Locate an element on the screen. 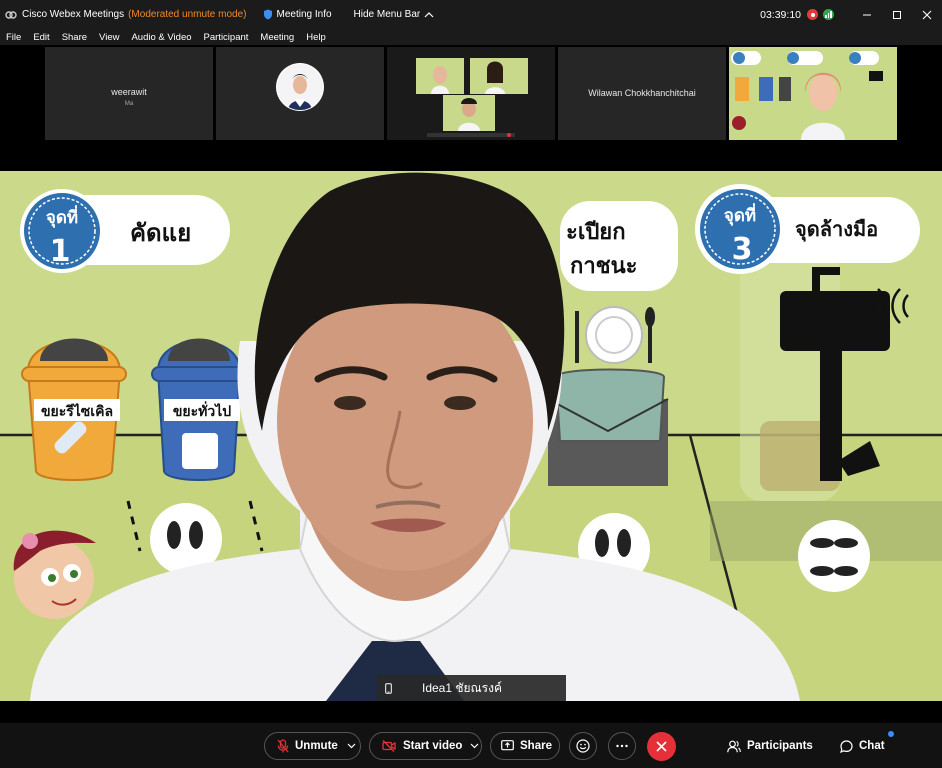  station3-number: 3 is located at coordinates (742, 249).